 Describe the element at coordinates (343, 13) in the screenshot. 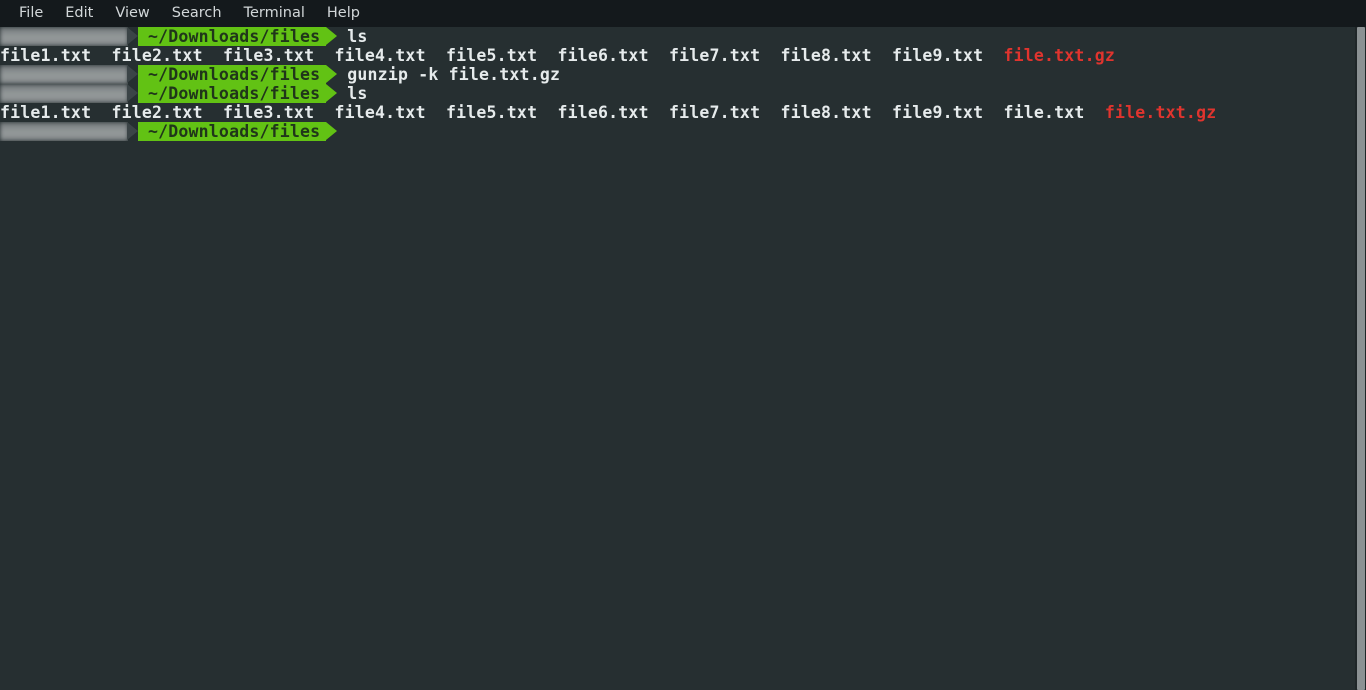

I see `menu-item-help: Help` at that location.